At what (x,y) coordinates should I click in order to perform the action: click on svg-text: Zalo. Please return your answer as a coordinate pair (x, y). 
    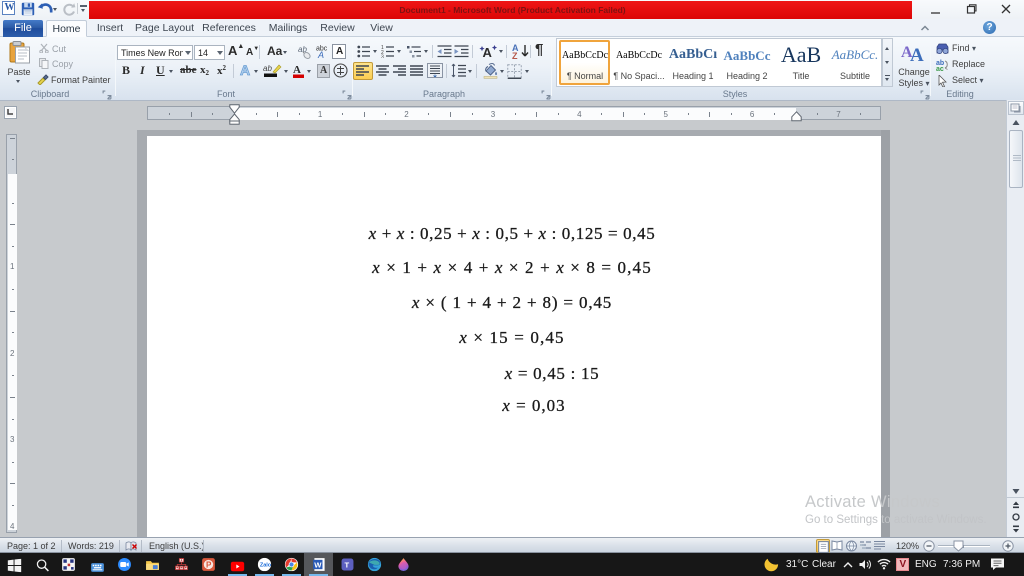
    Looking at the image, I should click on (265, 566).